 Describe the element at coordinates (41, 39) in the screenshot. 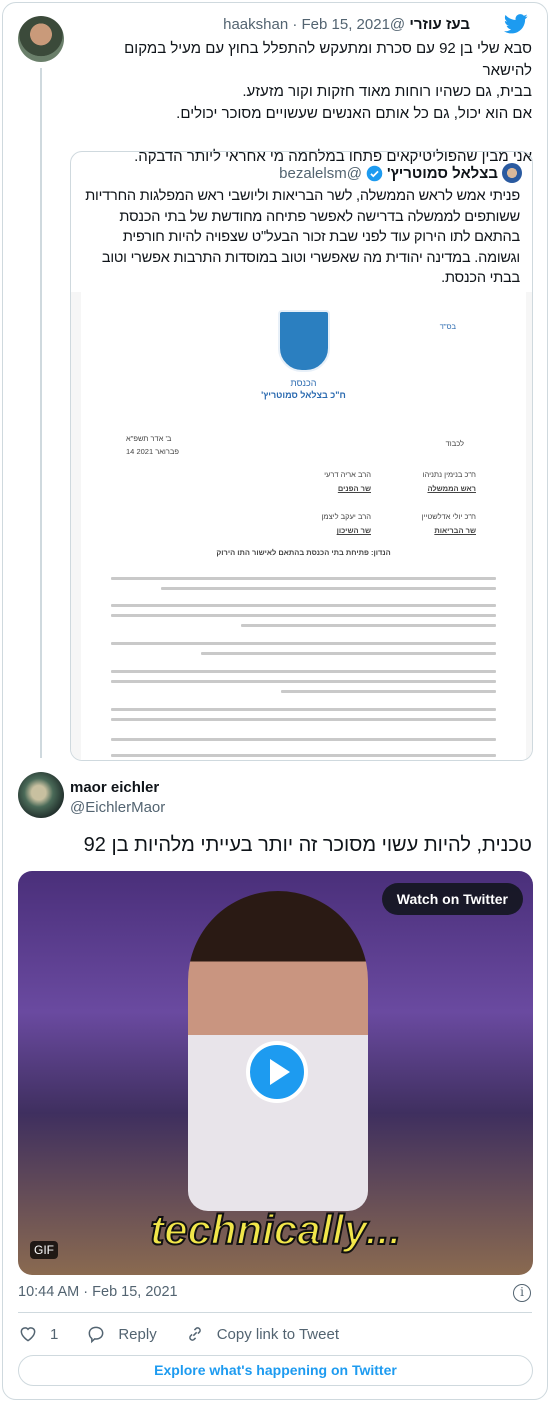

I see `avatar` at that location.